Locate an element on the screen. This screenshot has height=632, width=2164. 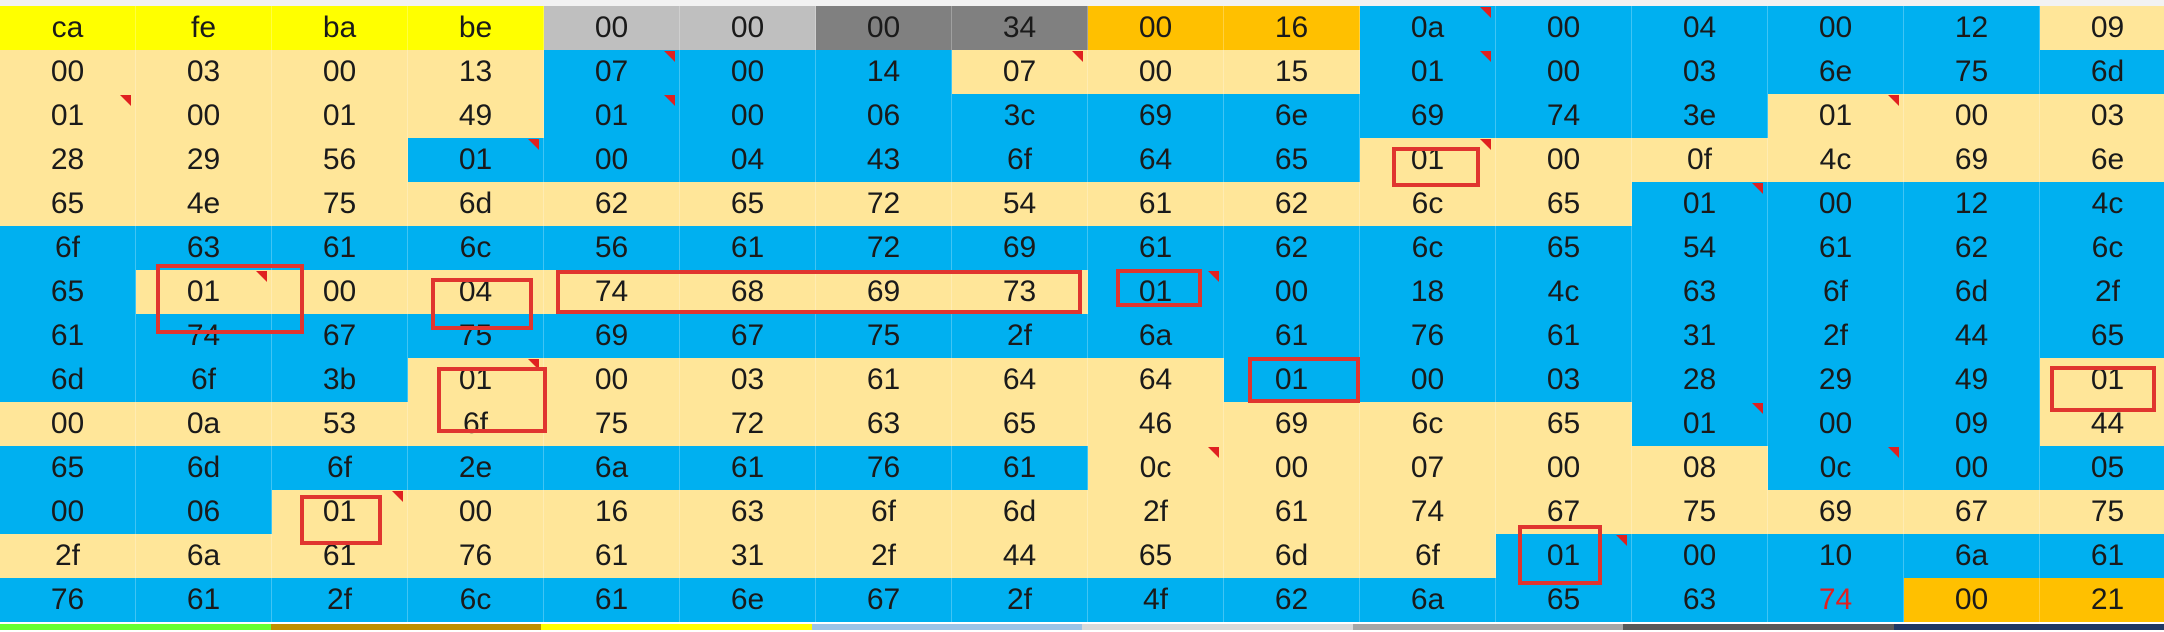
hex-cell: 13 is located at coordinates (476, 72).